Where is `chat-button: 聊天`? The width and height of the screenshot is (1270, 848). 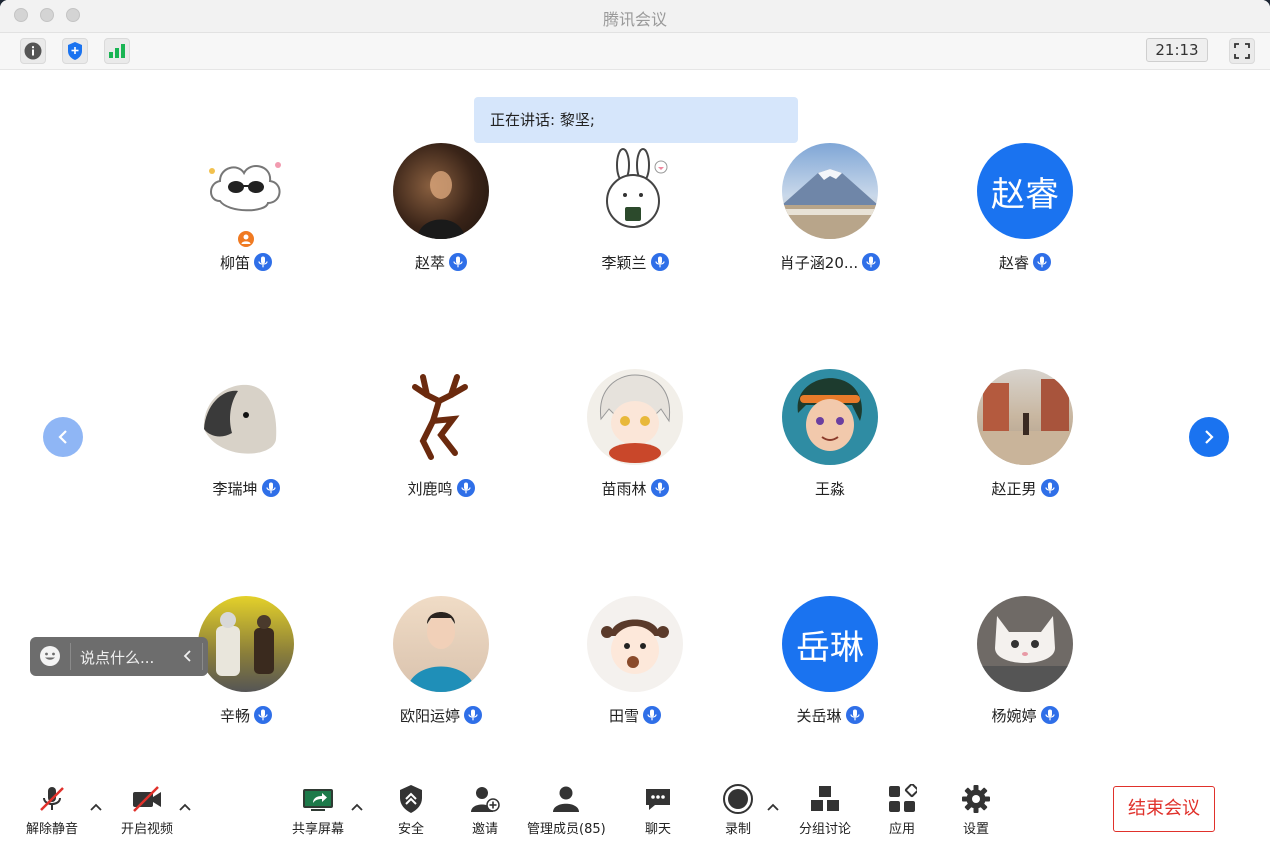 chat-button: 聊天 is located at coordinates (658, 810).